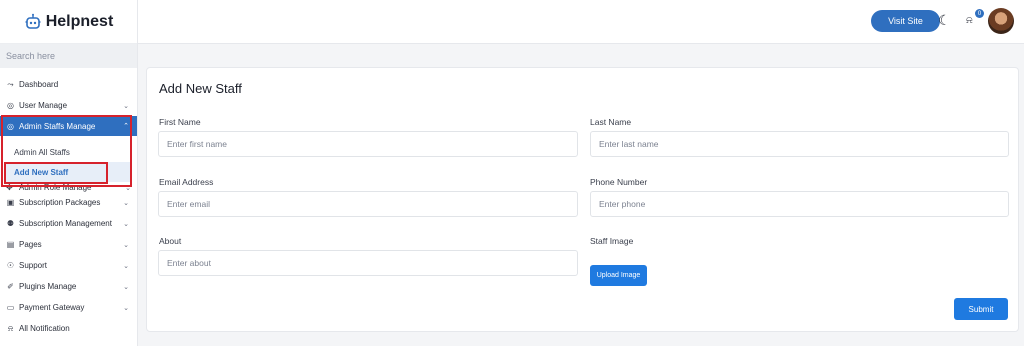 The image size is (1024, 346). What do you see at coordinates (979, 13) in the screenshot?
I see `notification-badge: 0` at bounding box center [979, 13].